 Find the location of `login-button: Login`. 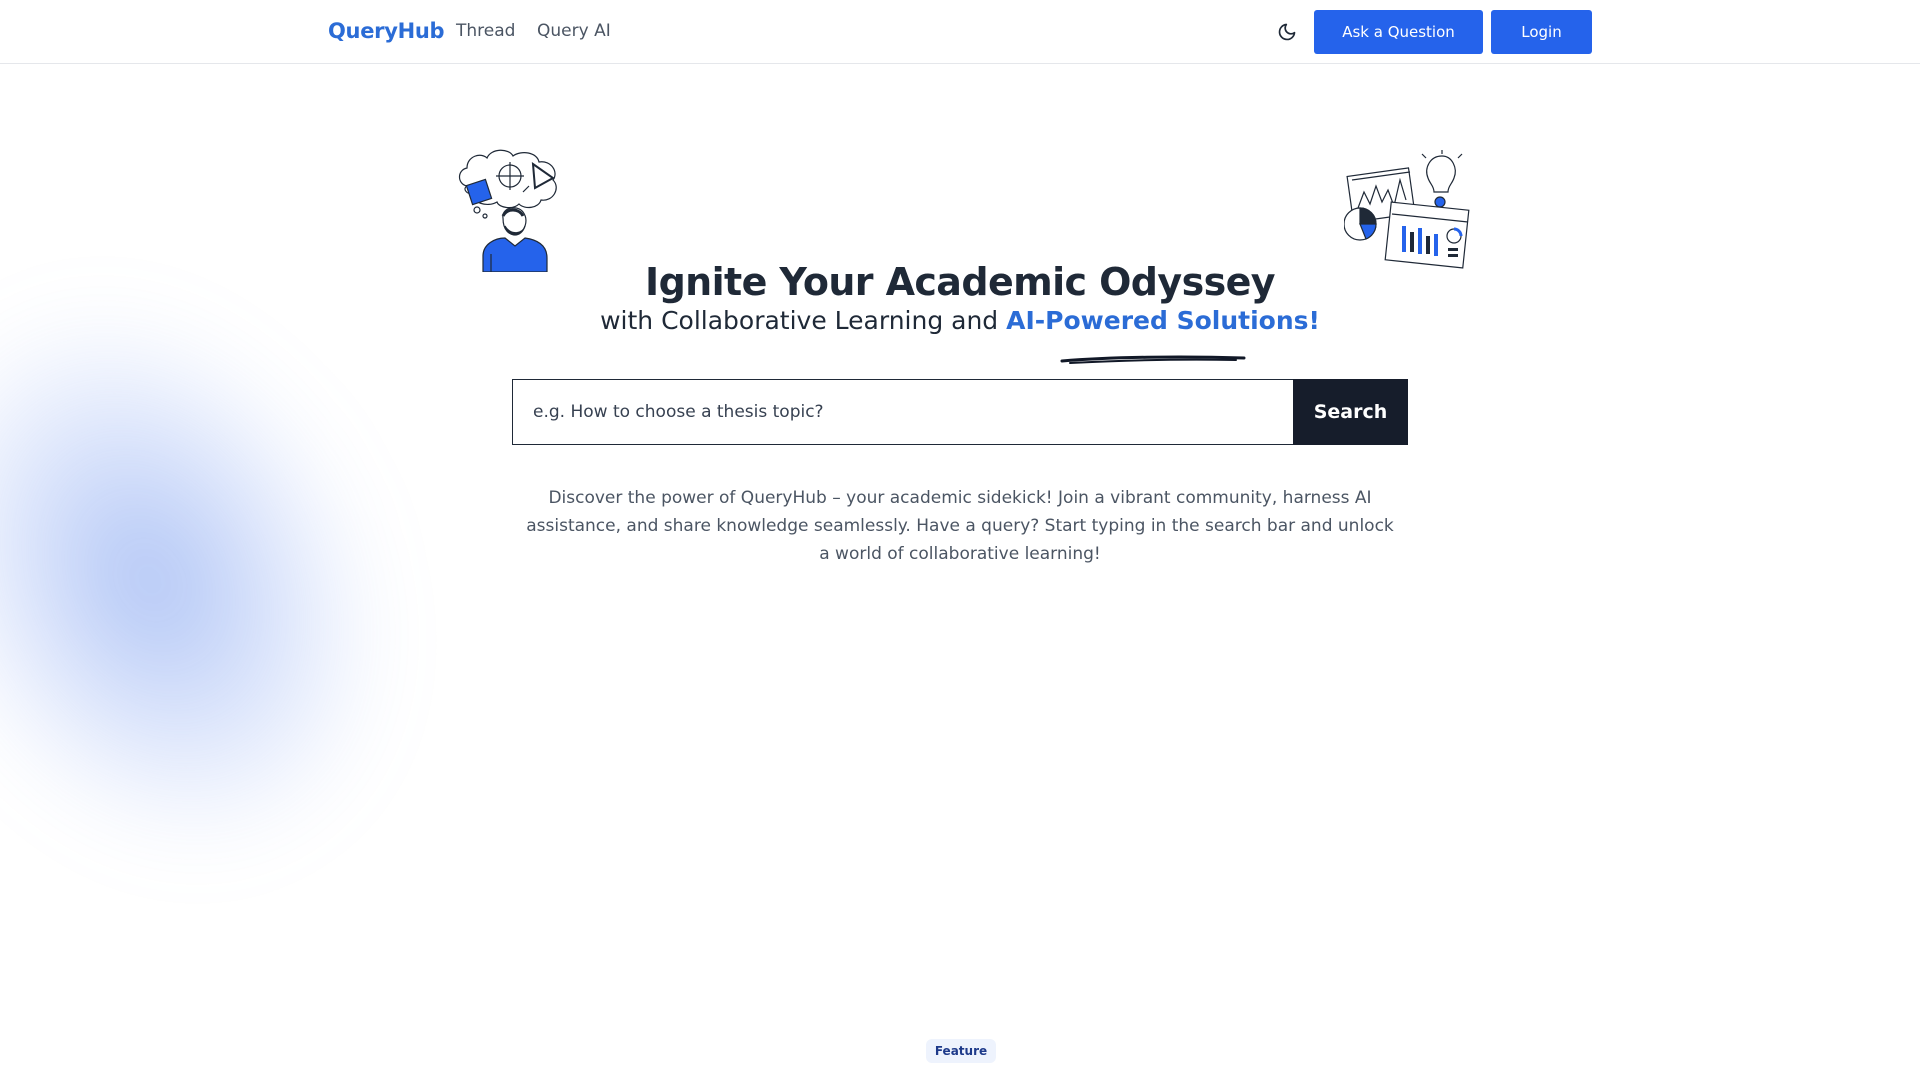

login-button: Login is located at coordinates (1541, 32).